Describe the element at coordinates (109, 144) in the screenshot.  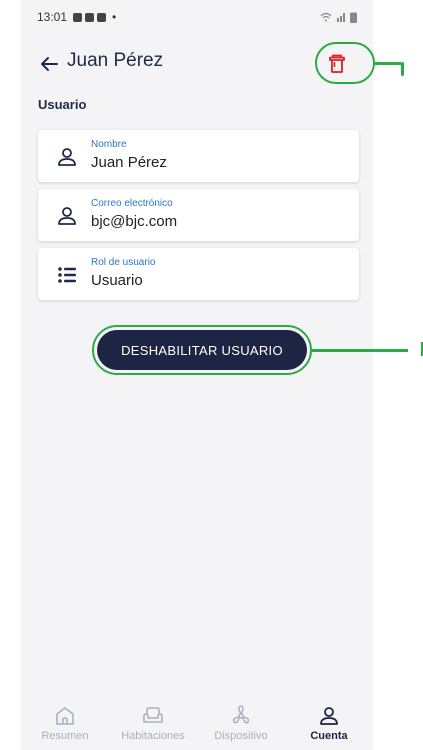
I see `field-label: Nombre` at that location.